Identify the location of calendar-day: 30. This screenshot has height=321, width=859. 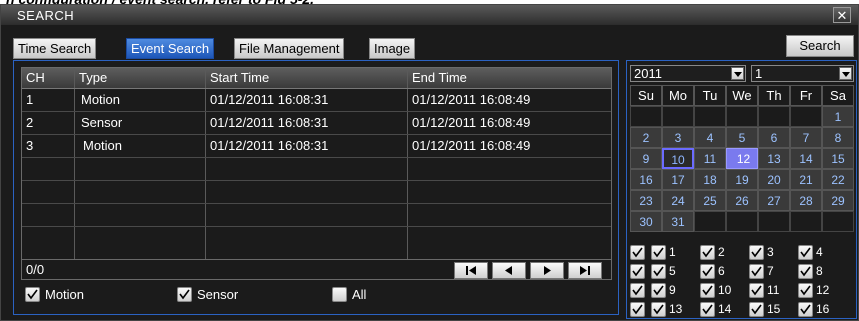
(646, 221).